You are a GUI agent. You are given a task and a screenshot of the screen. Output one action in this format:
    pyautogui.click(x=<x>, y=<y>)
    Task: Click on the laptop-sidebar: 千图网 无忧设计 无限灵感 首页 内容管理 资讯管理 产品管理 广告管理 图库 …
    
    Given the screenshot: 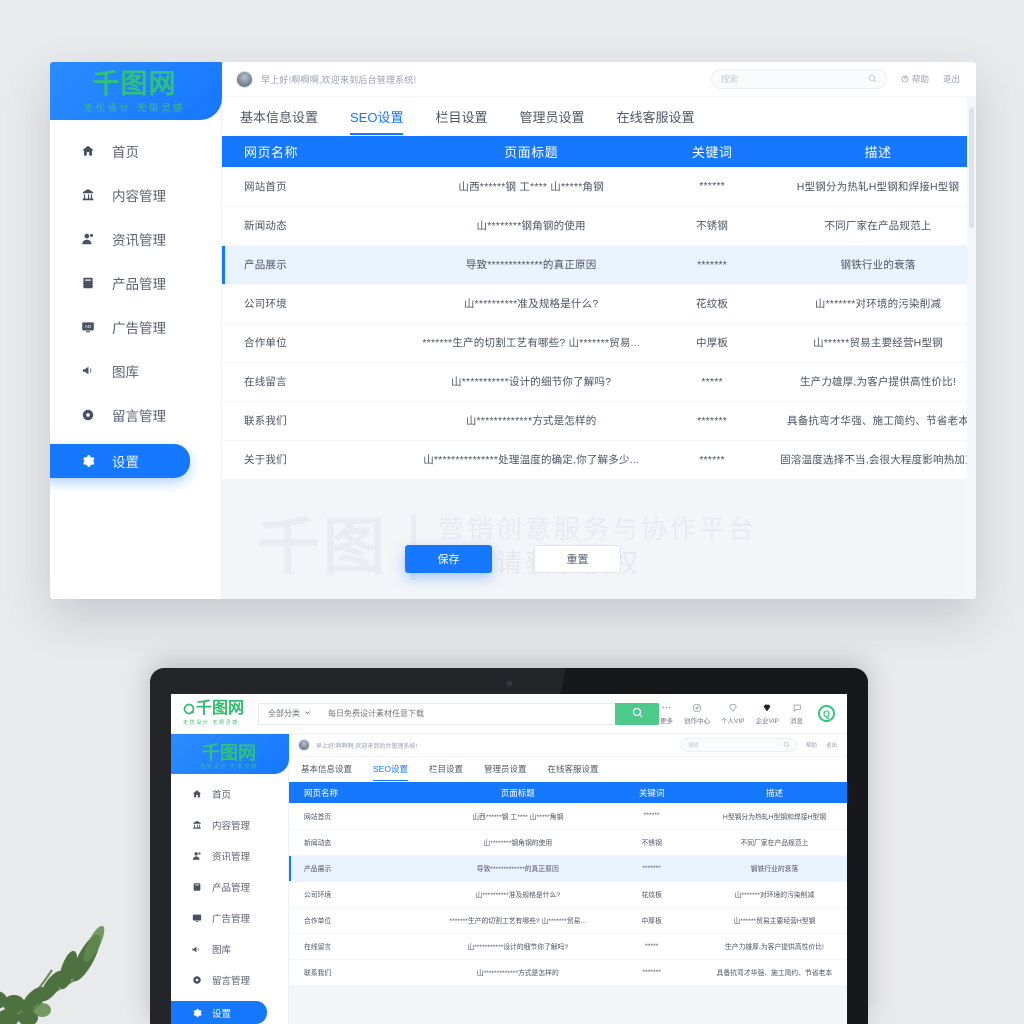 What is the action you would take?
    pyautogui.click(x=230, y=879)
    